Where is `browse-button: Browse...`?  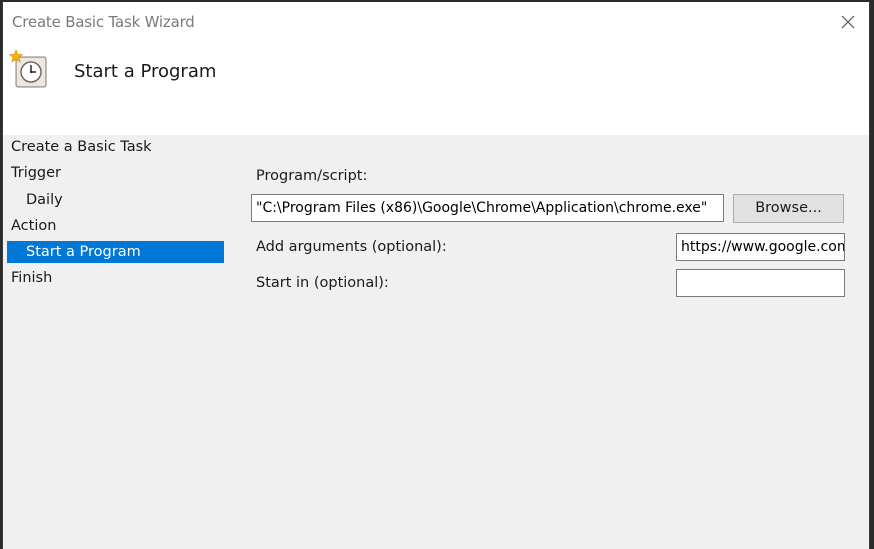 browse-button: Browse... is located at coordinates (788, 208).